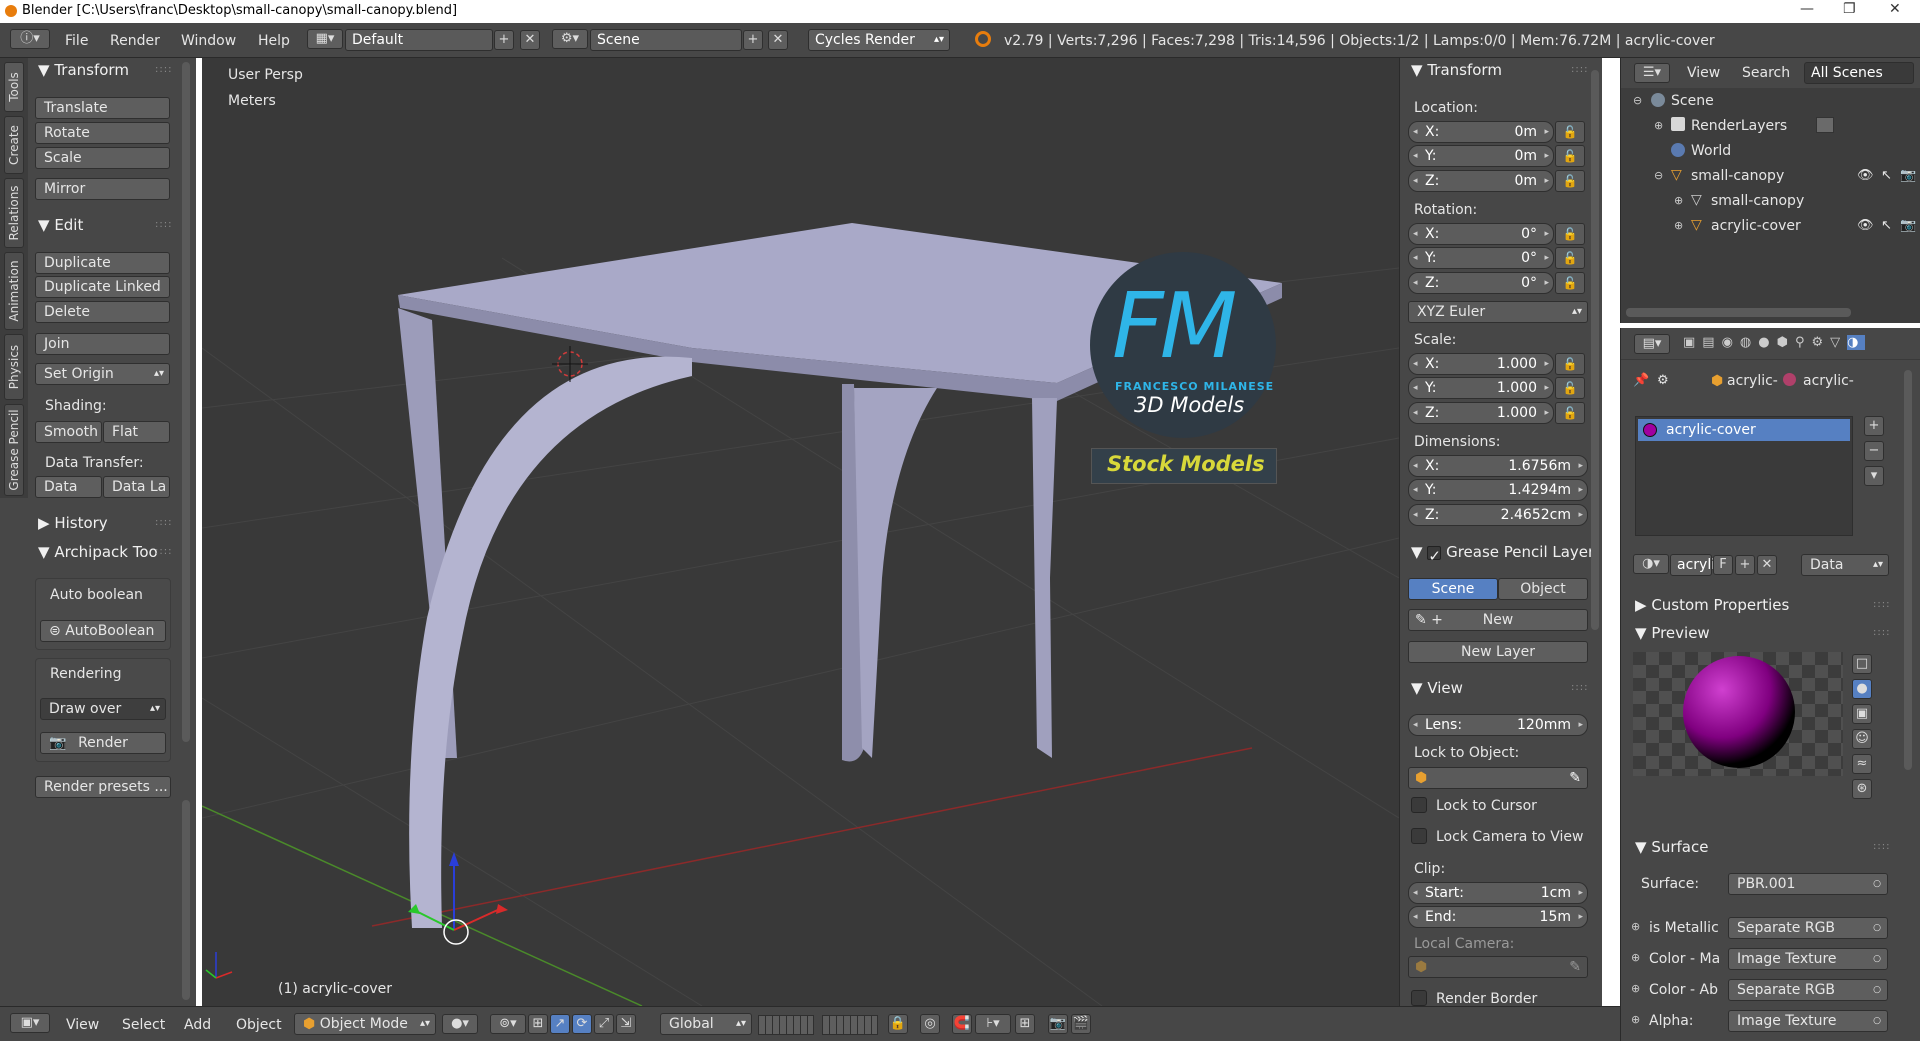 Image resolution: width=1920 pixels, height=1041 pixels. What do you see at coordinates (1862, 739) in the screenshot?
I see `preview-monkey-icon: ☺` at bounding box center [1862, 739].